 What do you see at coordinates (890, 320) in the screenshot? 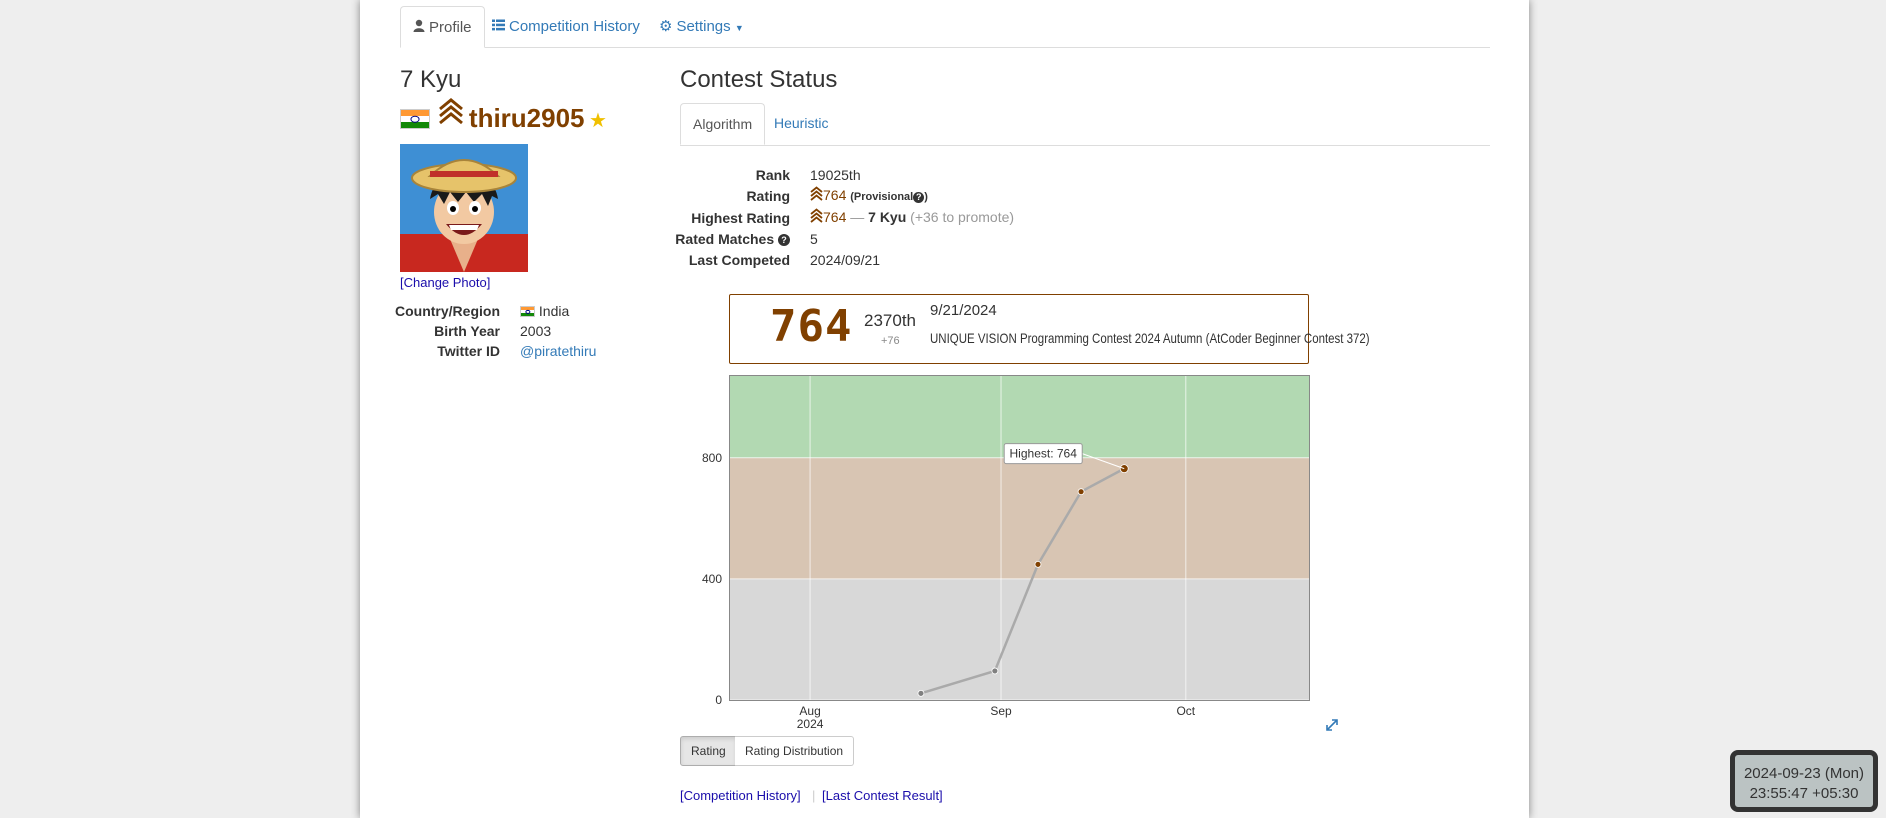
I see `card-place: 2370th` at bounding box center [890, 320].